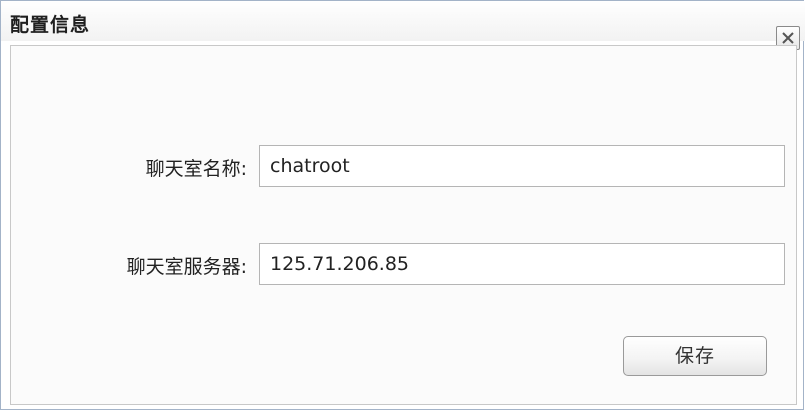 The height and width of the screenshot is (412, 806). Describe the element at coordinates (196, 169) in the screenshot. I see `room-name-label: 聊天室名称:` at that location.